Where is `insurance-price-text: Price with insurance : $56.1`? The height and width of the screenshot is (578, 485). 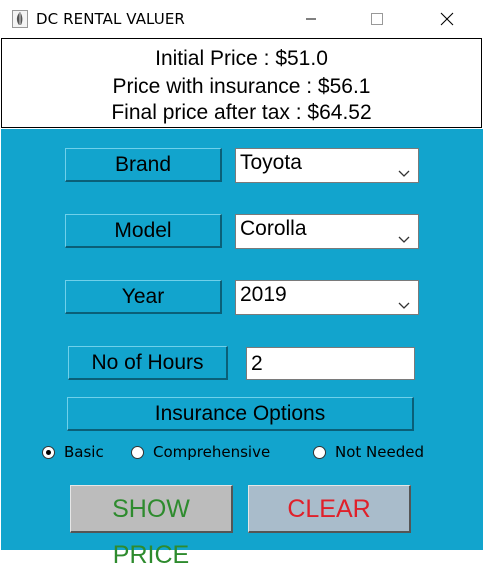
insurance-price-text: Price with insurance : $56.1 is located at coordinates (241, 86).